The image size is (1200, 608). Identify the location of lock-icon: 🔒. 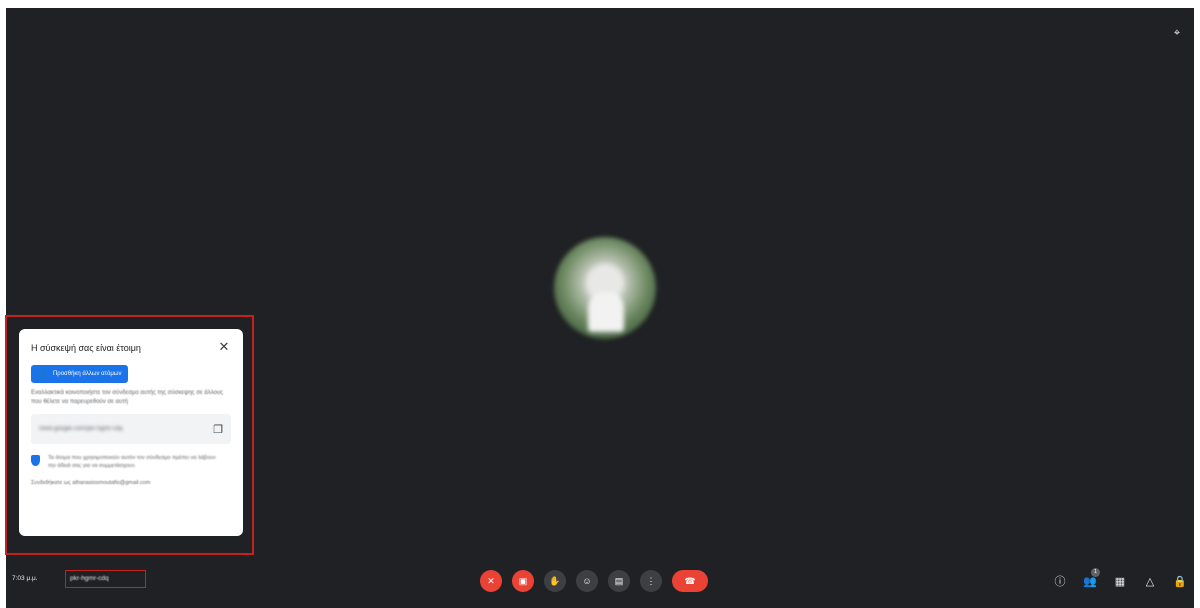
(1180, 581).